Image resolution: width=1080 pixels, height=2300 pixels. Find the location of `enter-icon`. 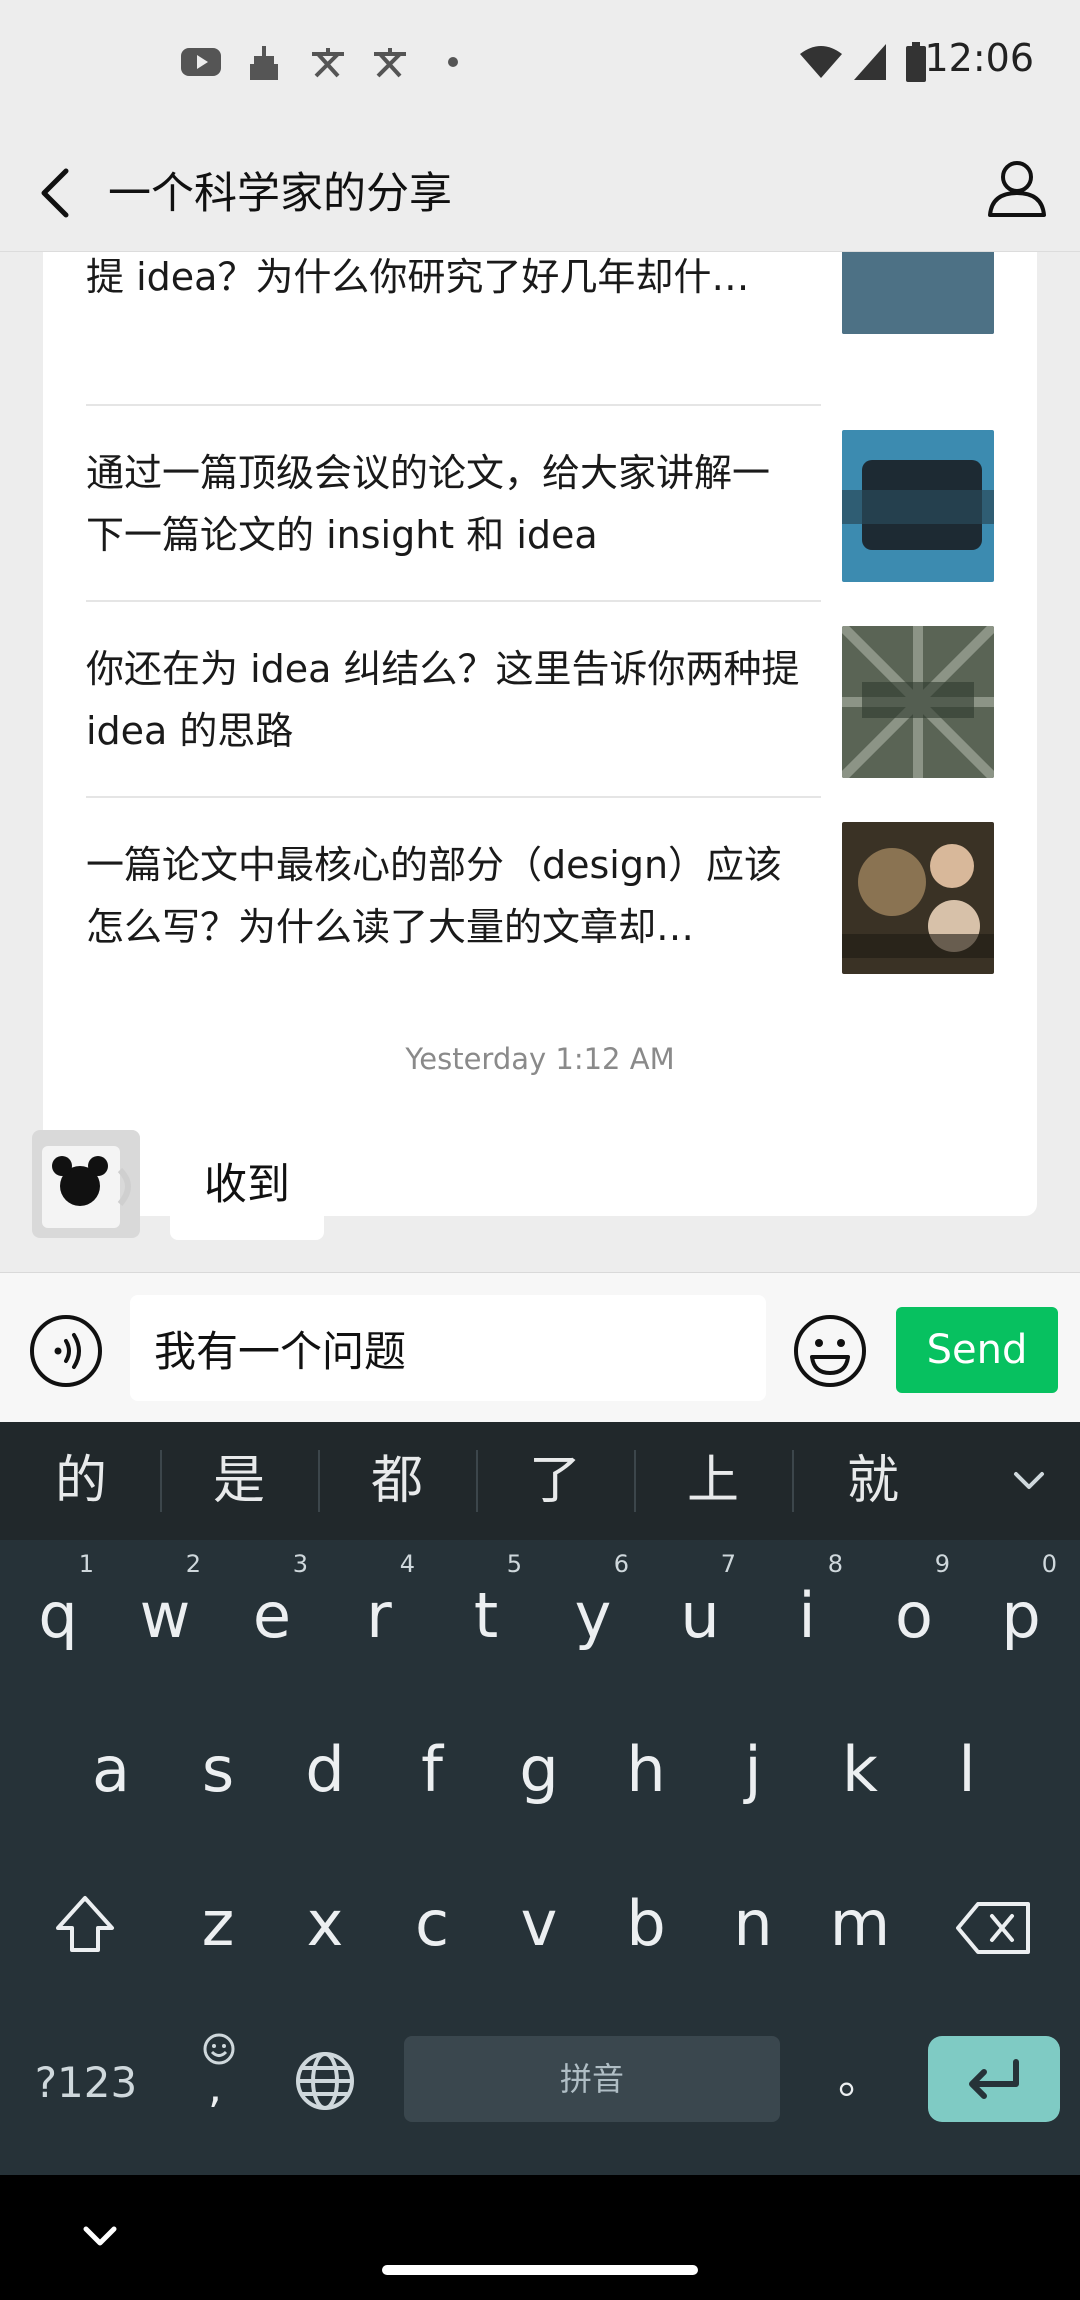

enter-icon is located at coordinates (994, 2079).